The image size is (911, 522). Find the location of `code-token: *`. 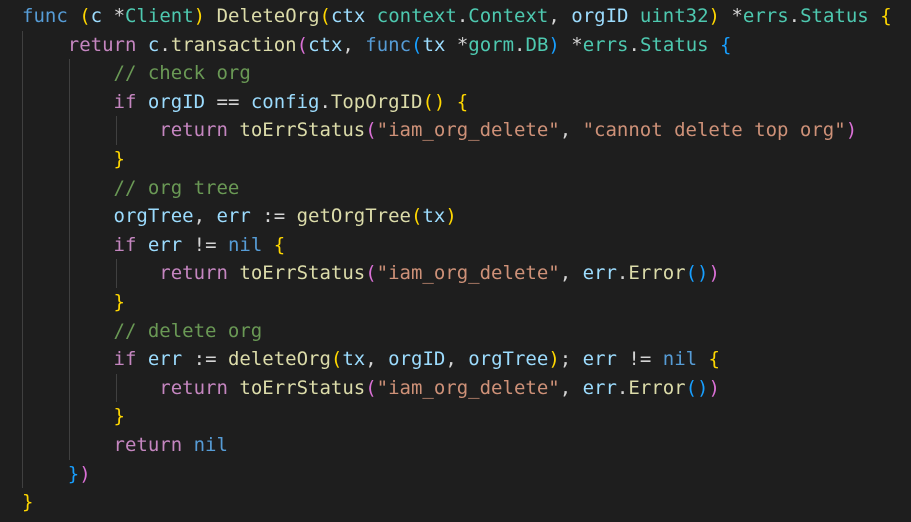

code-token: * is located at coordinates (457, 44).